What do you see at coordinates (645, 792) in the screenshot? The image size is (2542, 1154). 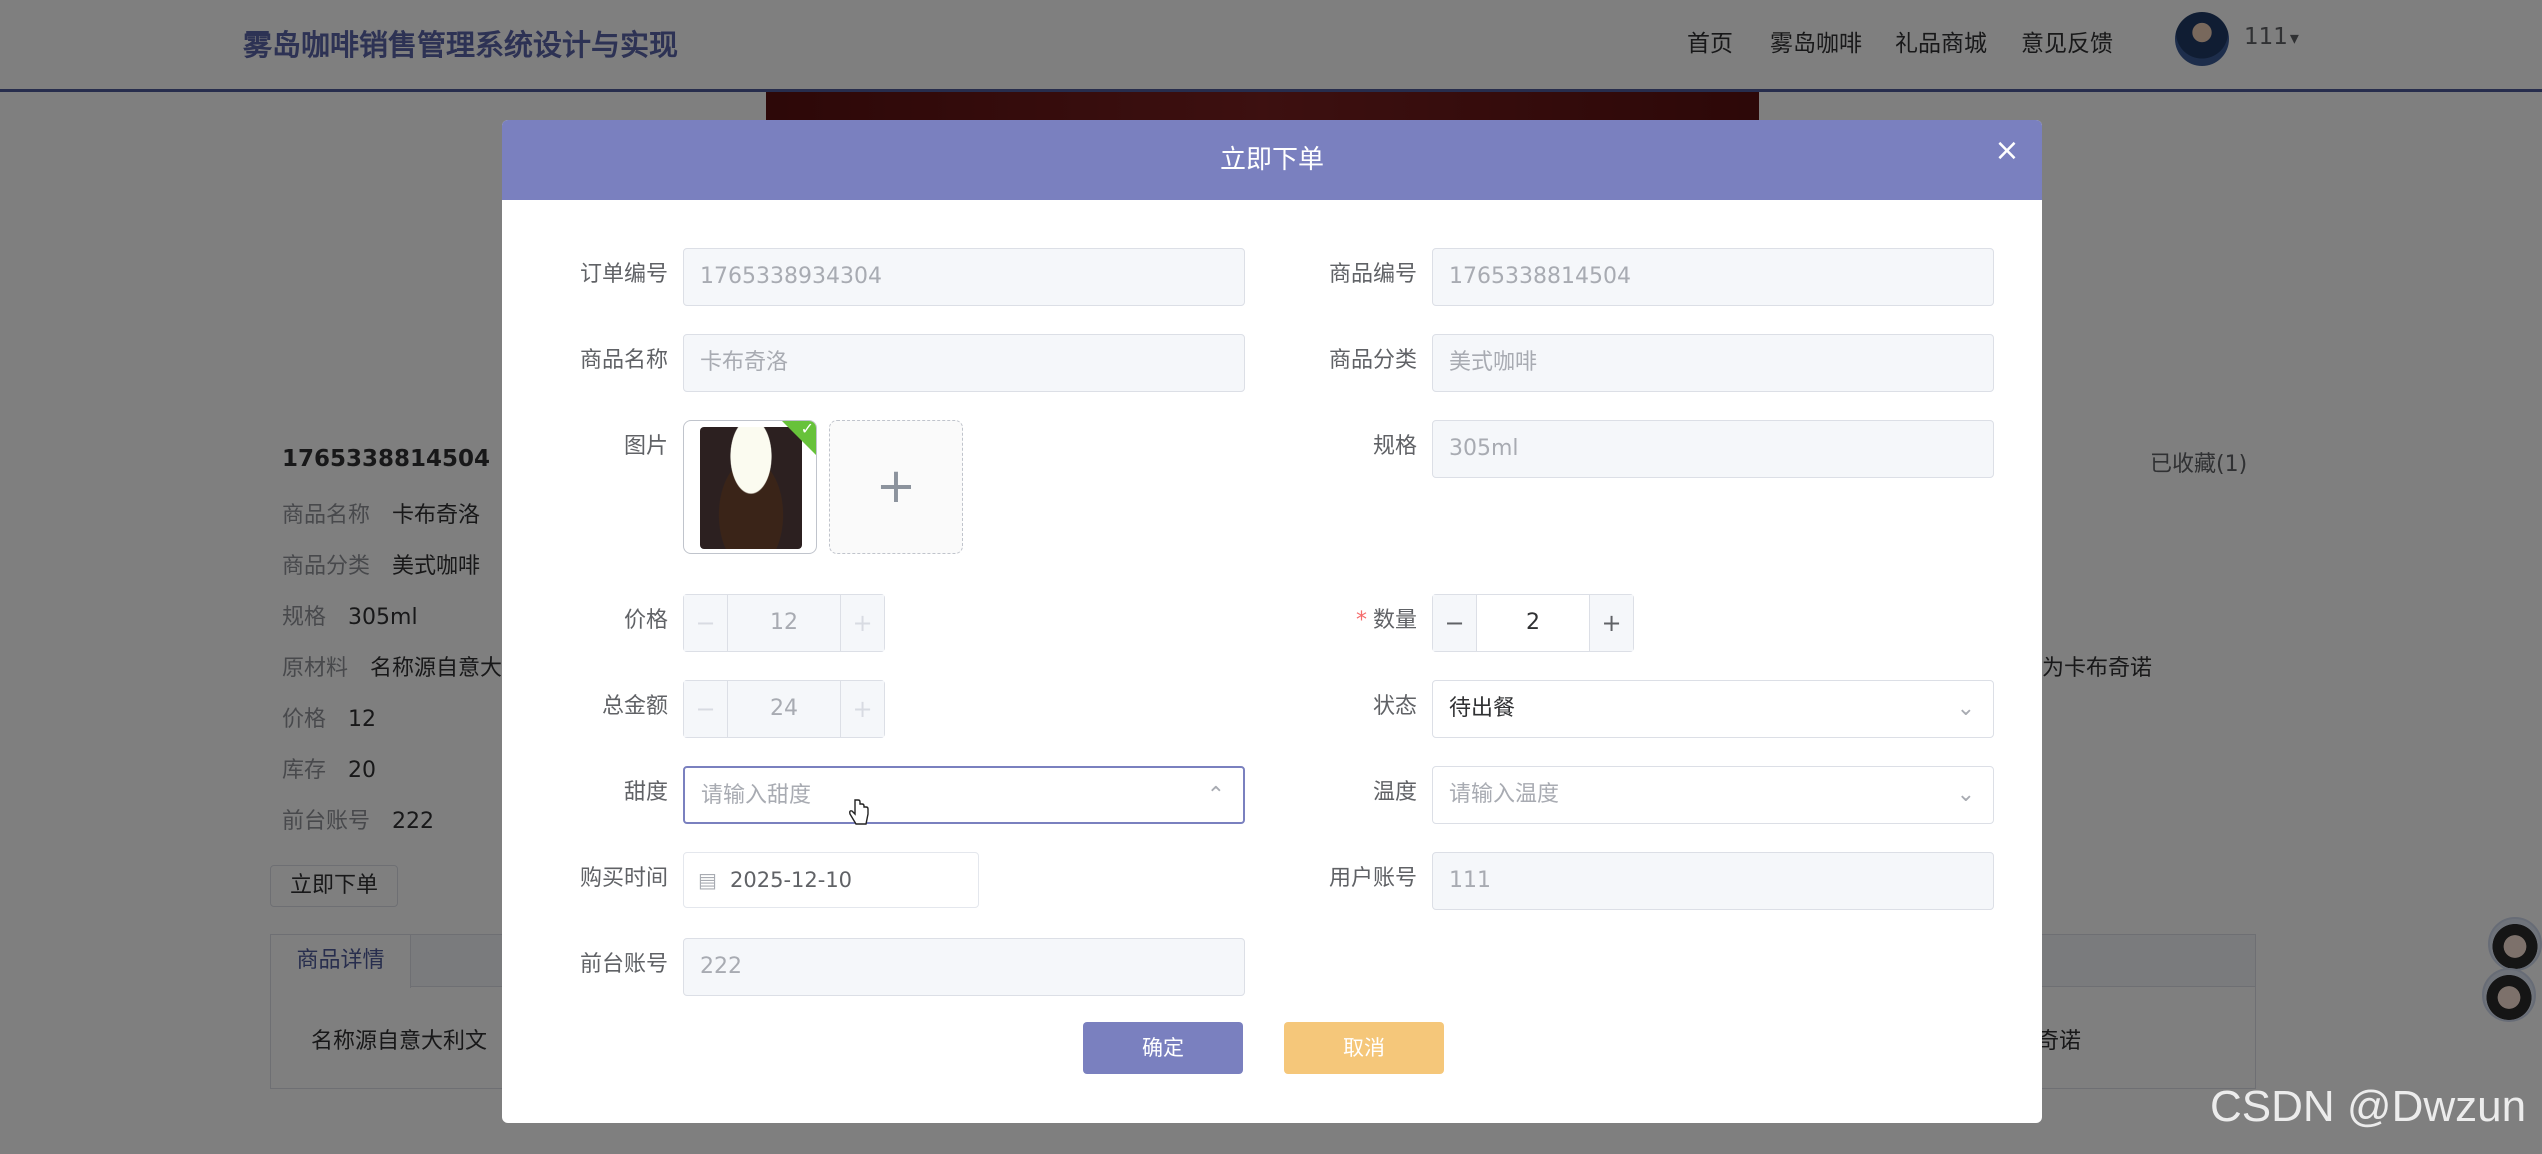 I see `sweetness-label: 甜度` at bounding box center [645, 792].